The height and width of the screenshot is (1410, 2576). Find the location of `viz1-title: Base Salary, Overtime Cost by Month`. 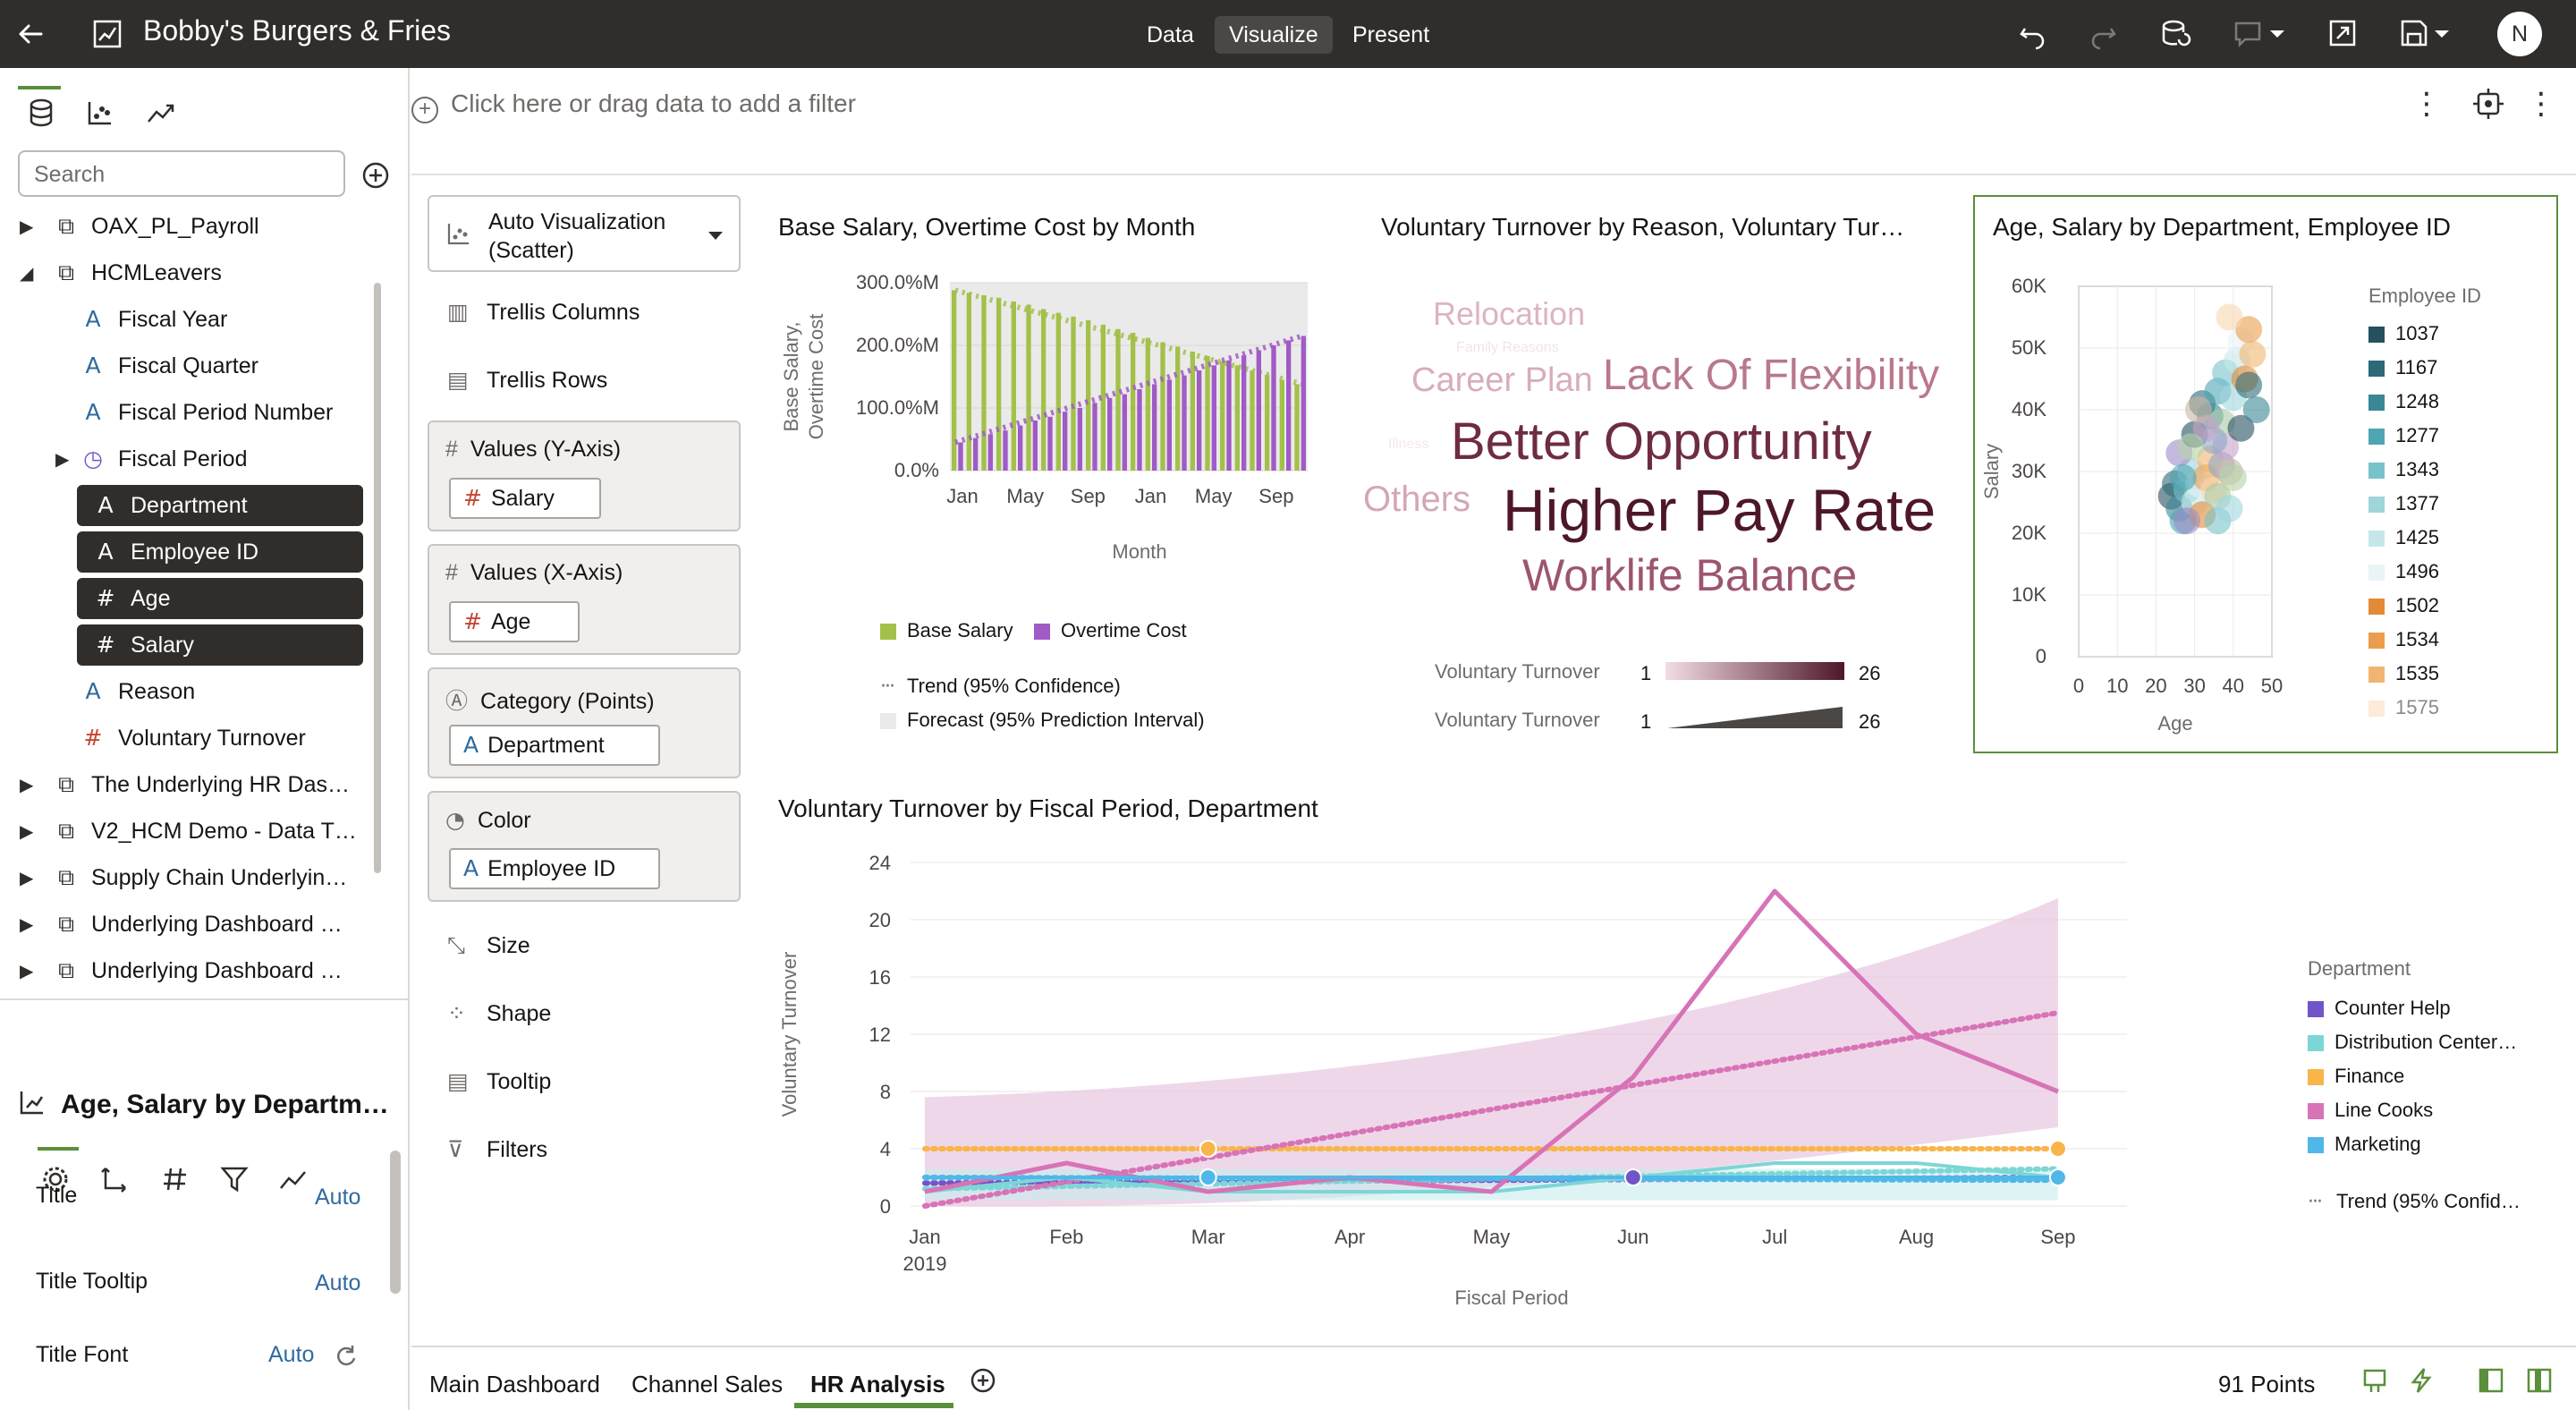

viz1-title: Base Salary, Overtime Cost by Month is located at coordinates (1028, 228).